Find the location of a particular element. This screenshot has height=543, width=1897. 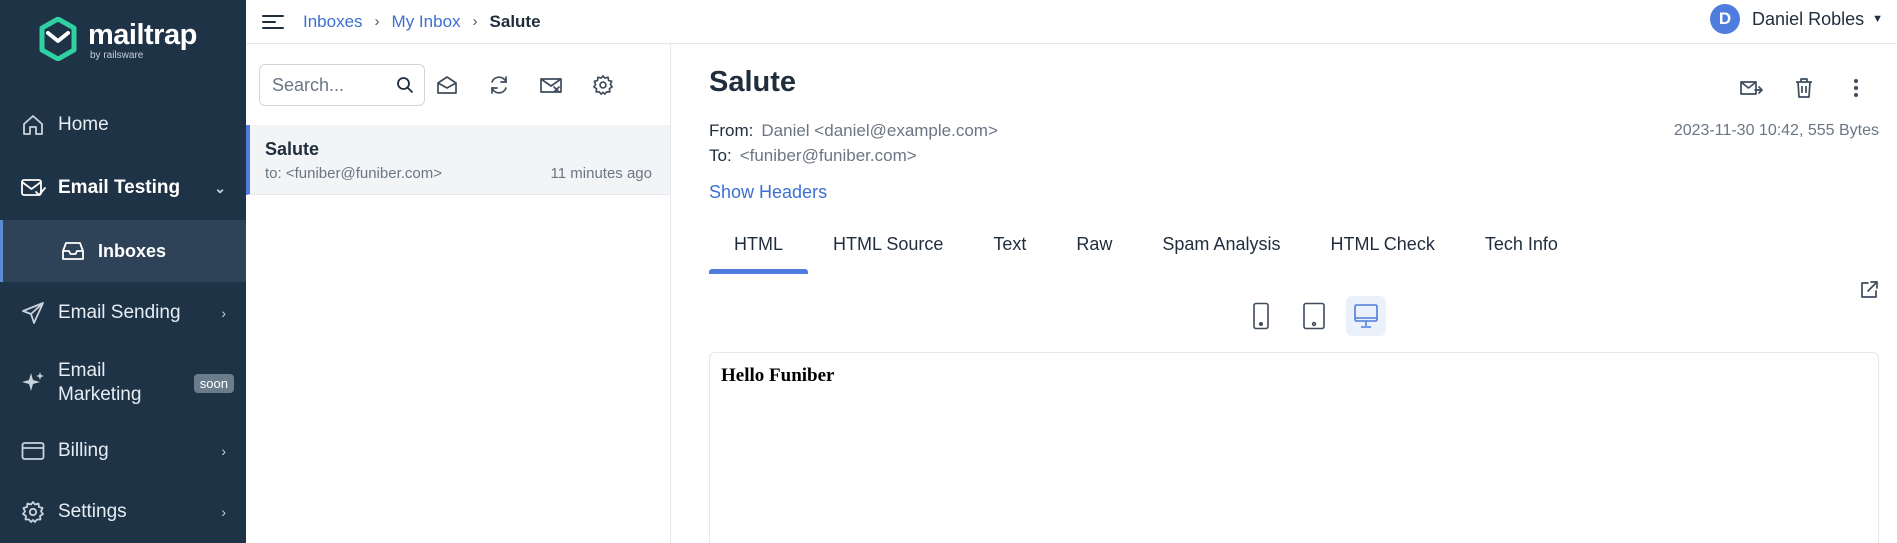

to-line: To: <funiber@funiber.com> is located at coordinates (813, 156).